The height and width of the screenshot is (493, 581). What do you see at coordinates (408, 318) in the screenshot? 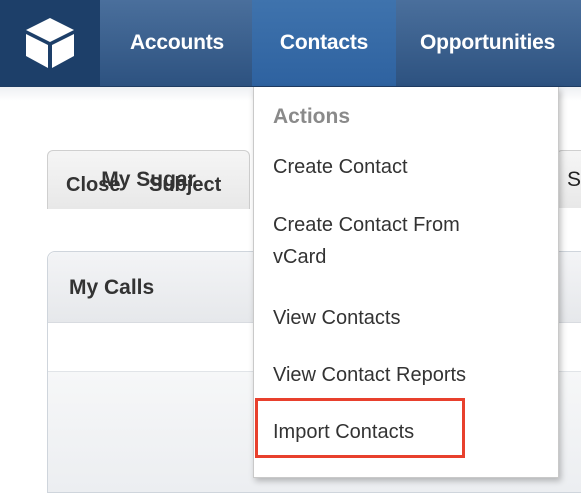
I see `menu-item-view-contacts: View Contacts` at bounding box center [408, 318].